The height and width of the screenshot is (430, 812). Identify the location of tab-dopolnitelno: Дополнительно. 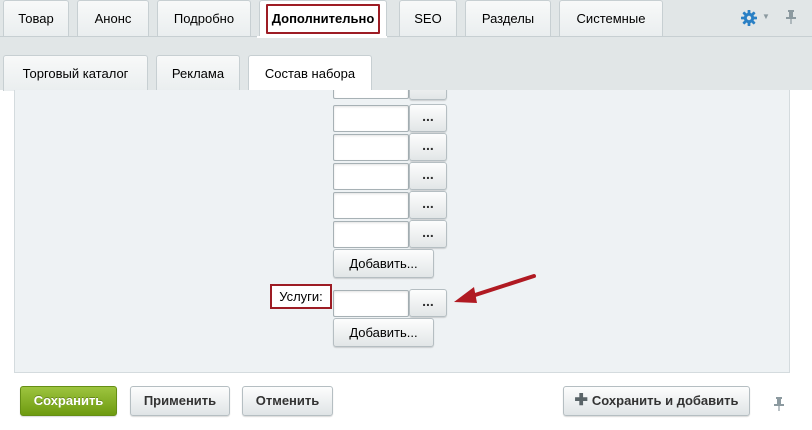
(323, 18).